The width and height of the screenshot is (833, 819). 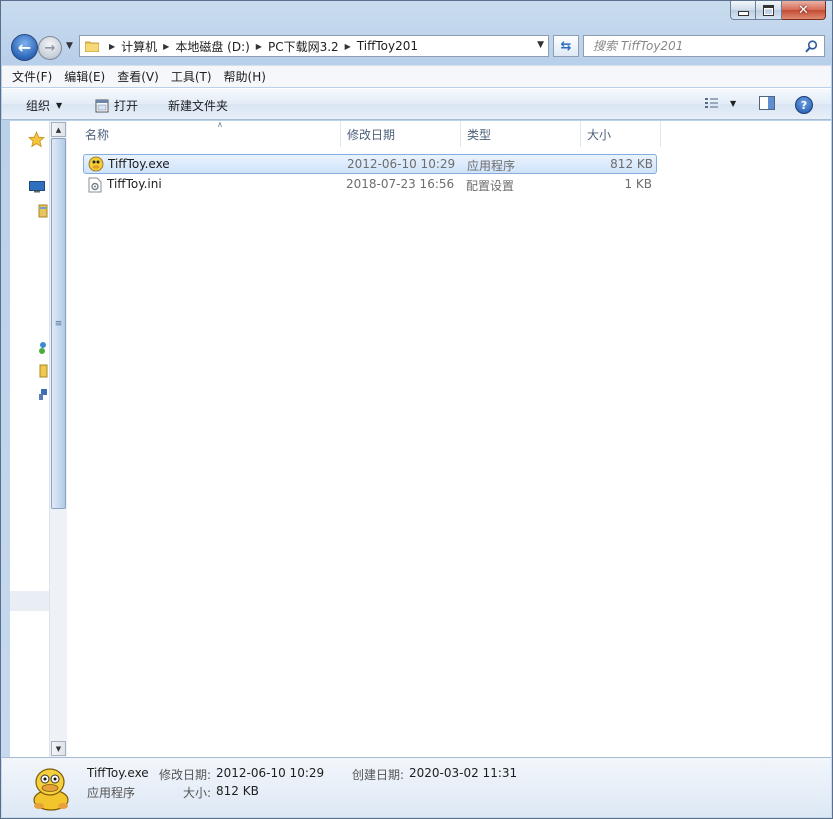 I want to click on details-size-value: 812 KB, so click(x=237, y=791).